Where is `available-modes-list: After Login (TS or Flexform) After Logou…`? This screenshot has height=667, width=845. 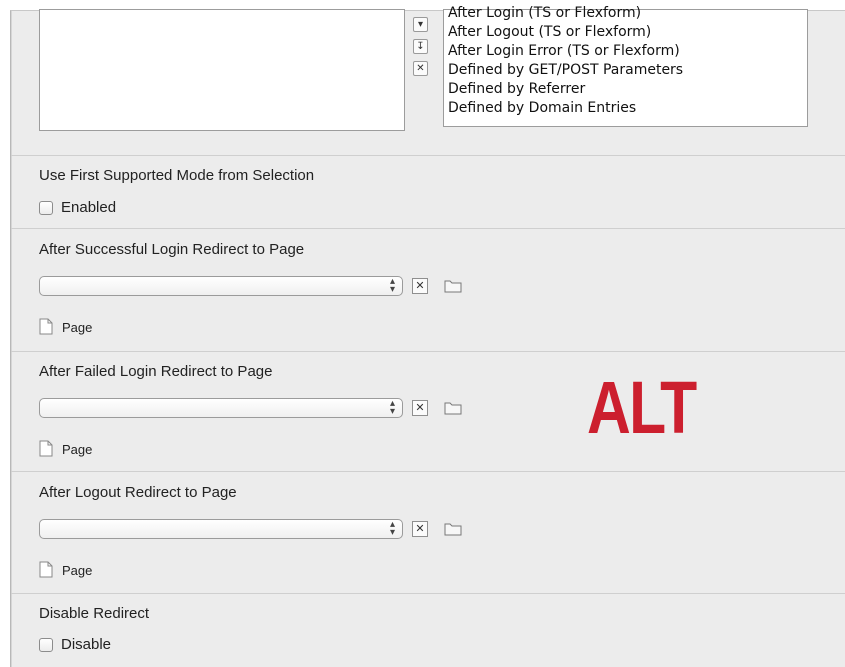 available-modes-list: After Login (TS or Flexform) After Logou… is located at coordinates (625, 66).